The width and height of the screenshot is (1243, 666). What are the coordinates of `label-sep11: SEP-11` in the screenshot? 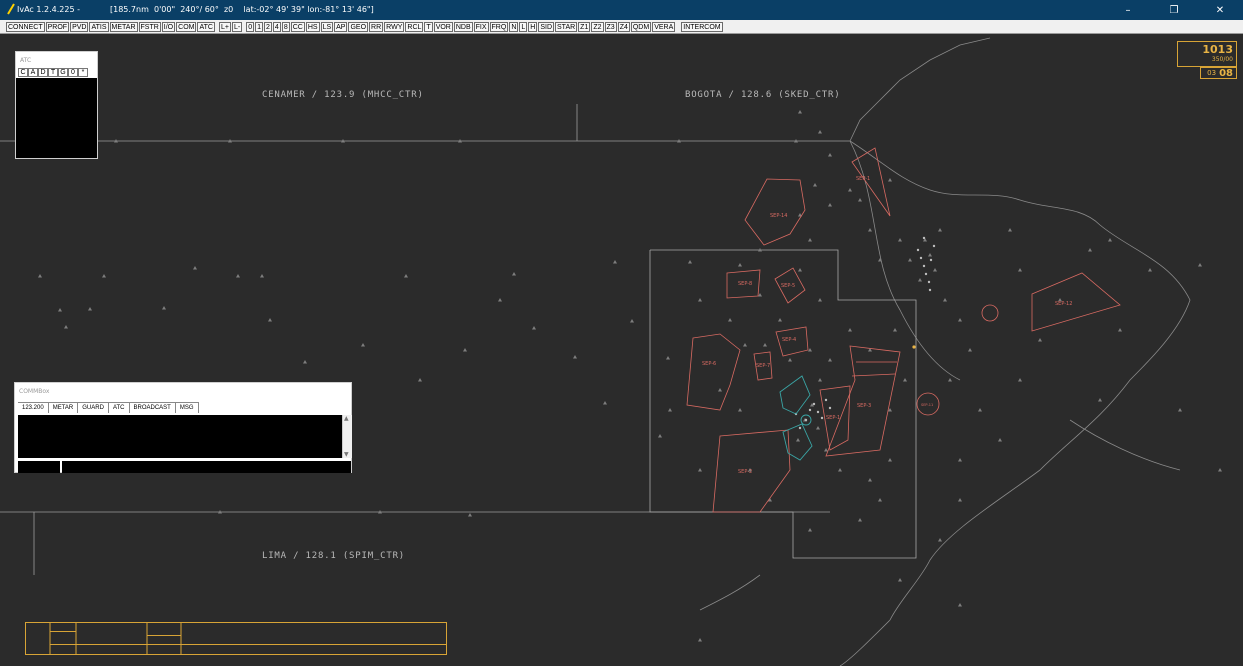 It's located at (927, 405).